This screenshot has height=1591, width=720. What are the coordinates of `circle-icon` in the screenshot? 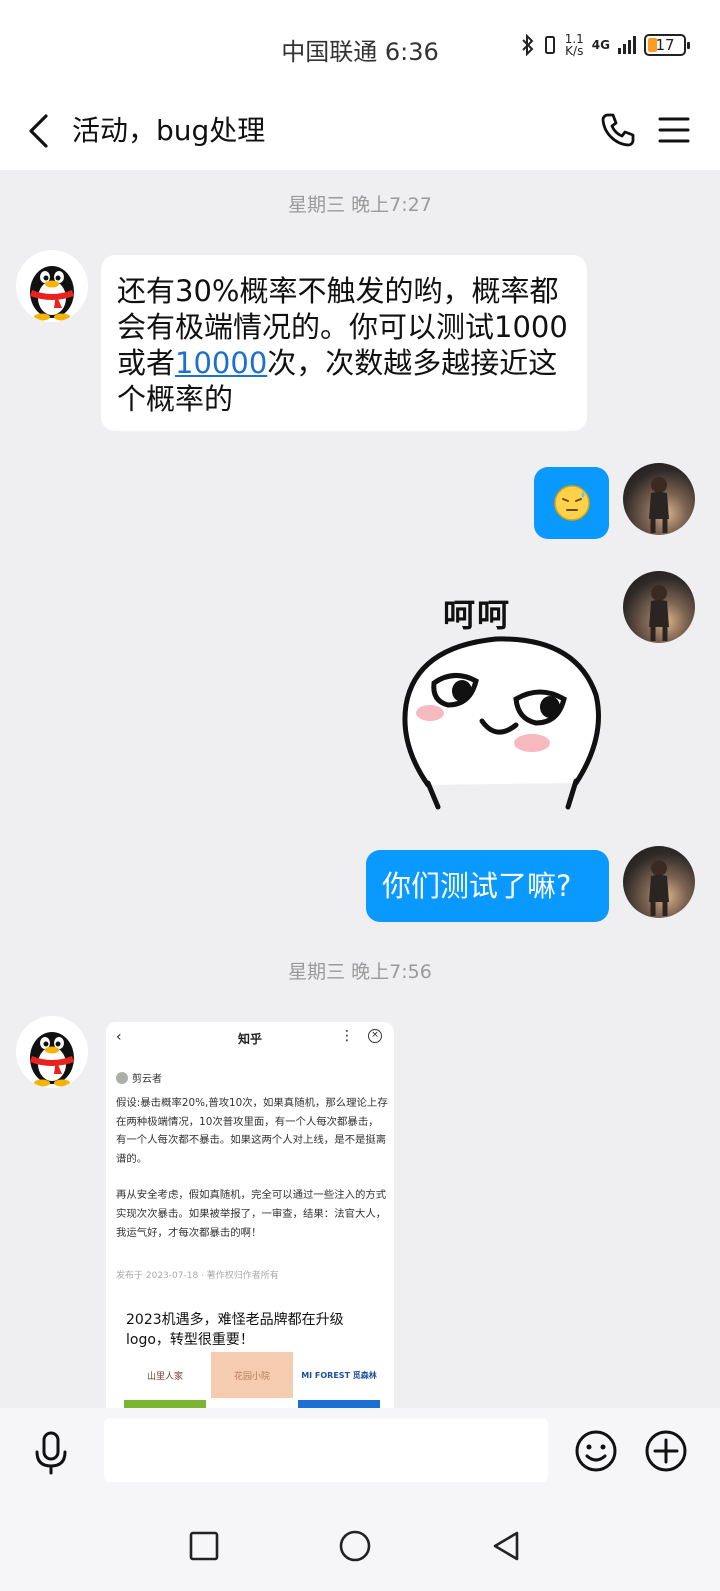 It's located at (355, 1546).